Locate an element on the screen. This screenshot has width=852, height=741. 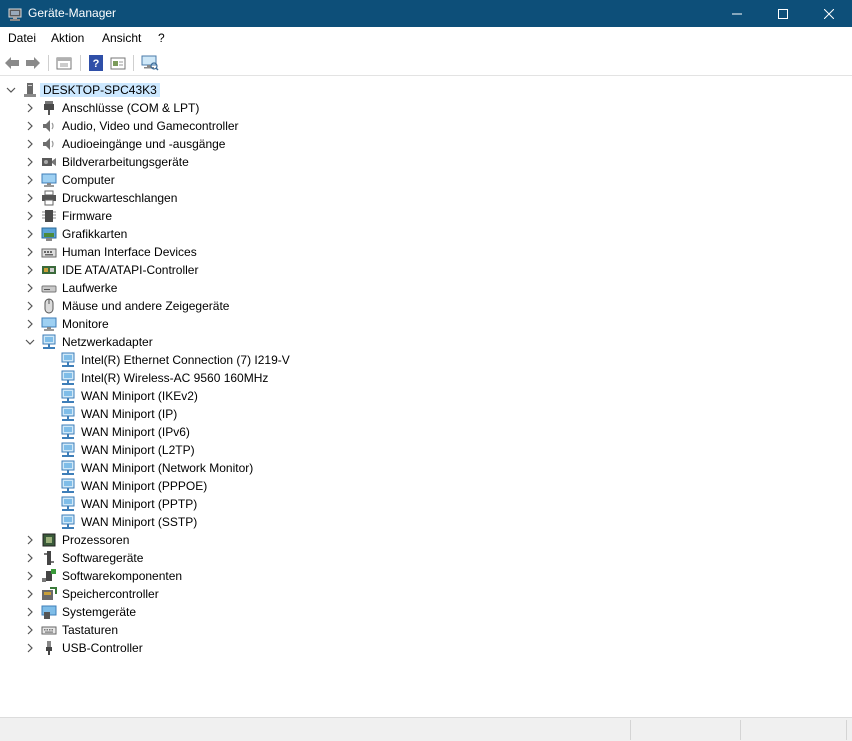
tree-category-monitore: Monitore is located at coordinates (426, 324).